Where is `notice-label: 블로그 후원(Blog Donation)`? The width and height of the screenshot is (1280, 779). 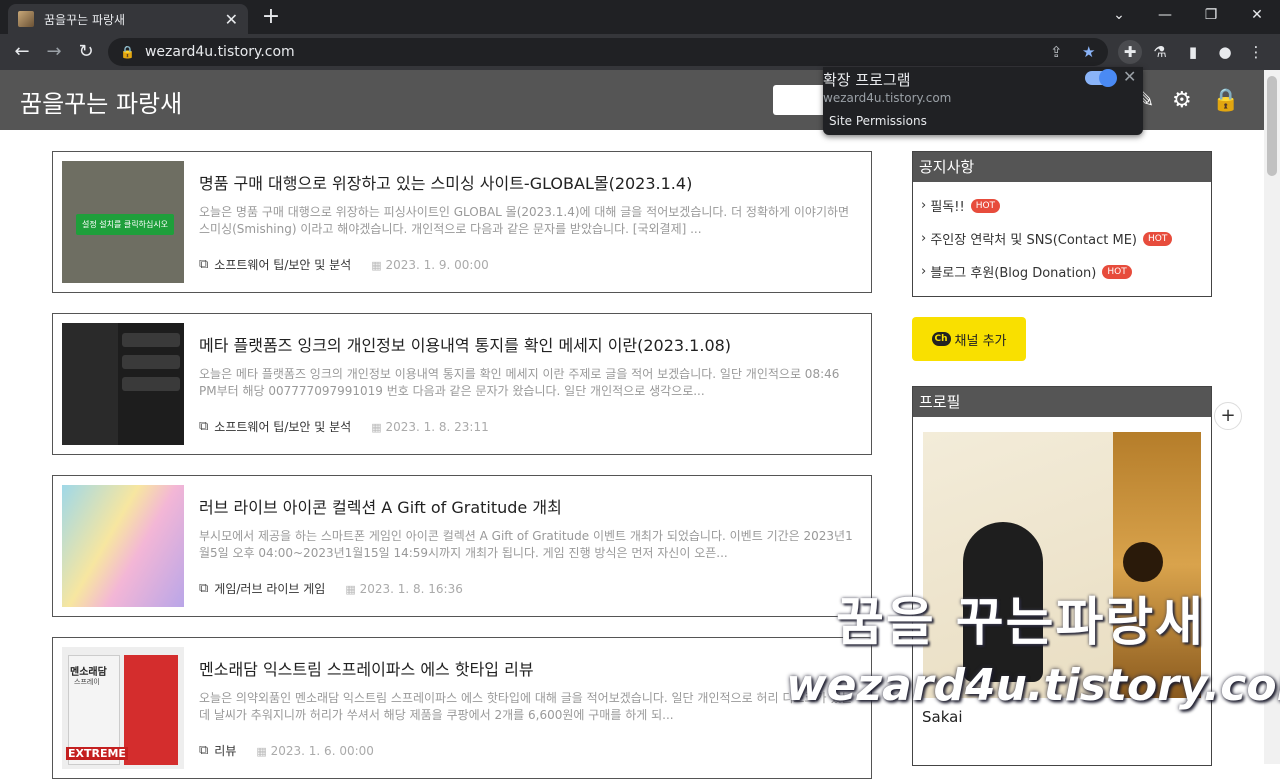 notice-label: 블로그 후원(Blog Donation) is located at coordinates (1013, 271).